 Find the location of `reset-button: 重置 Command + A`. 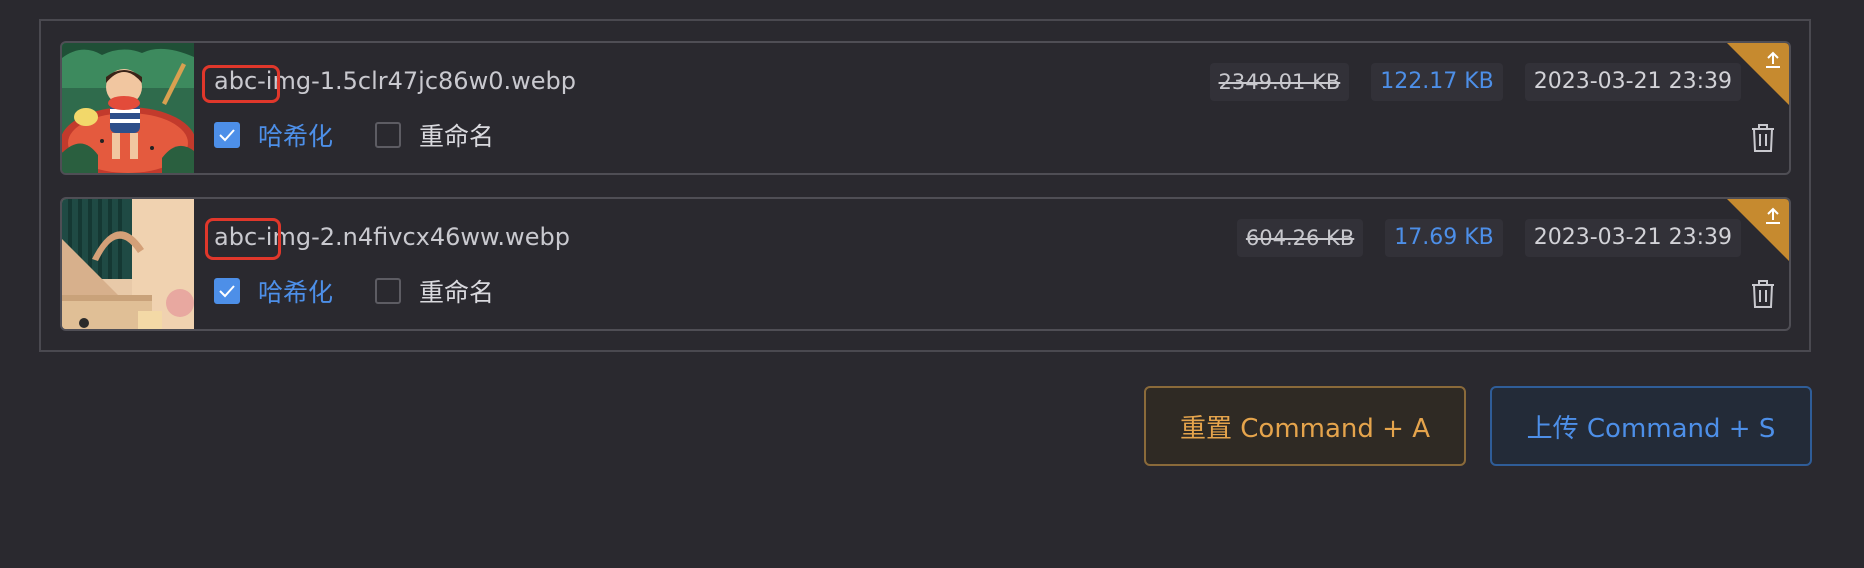

reset-button: 重置 Command + A is located at coordinates (1305, 426).